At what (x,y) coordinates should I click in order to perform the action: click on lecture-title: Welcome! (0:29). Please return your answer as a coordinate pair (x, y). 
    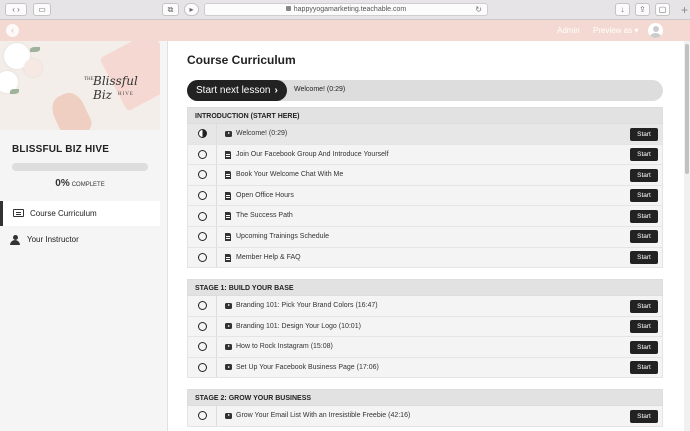
    Looking at the image, I should click on (261, 133).